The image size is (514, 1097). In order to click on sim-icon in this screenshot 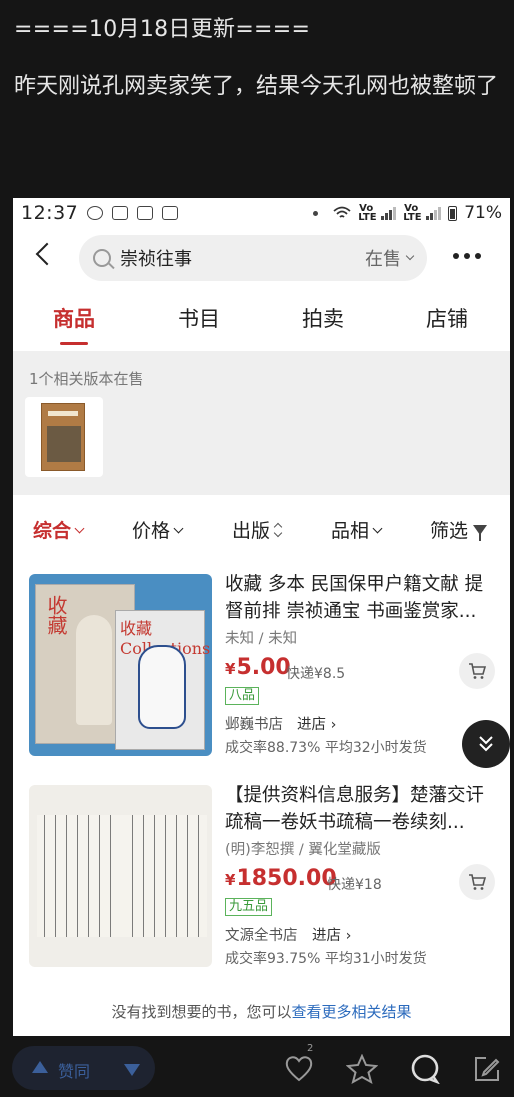, I will do `click(170, 213)`.